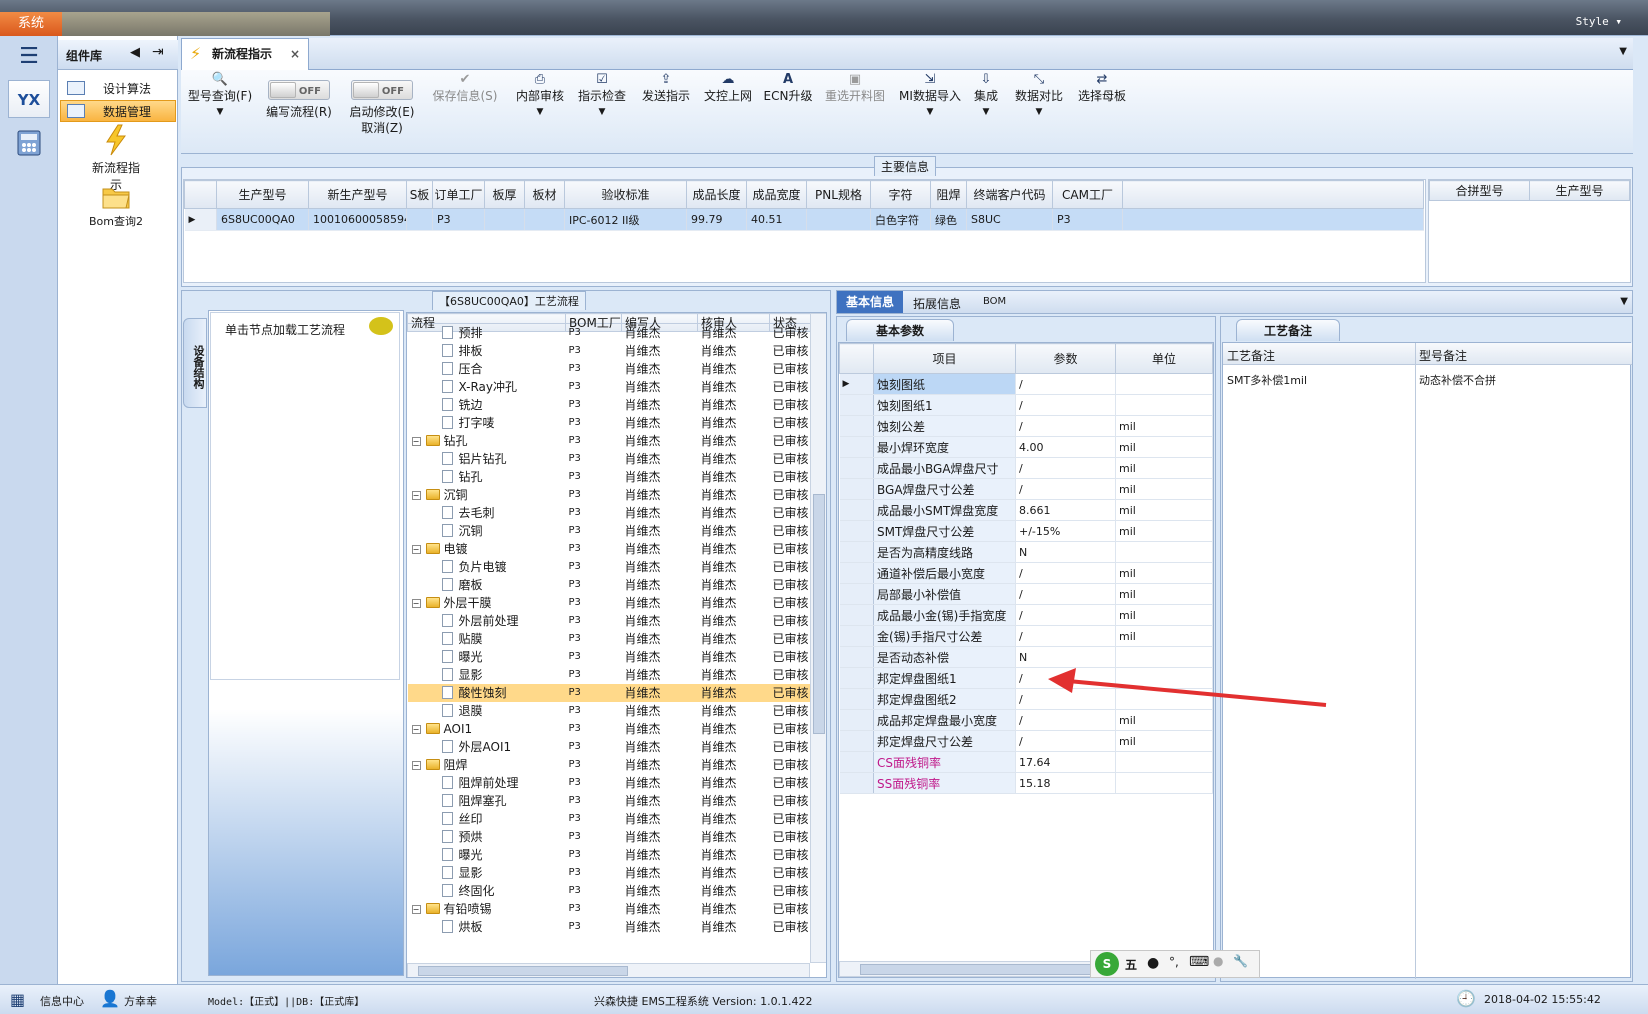 The image size is (1648, 1014). Describe the element at coordinates (1026, 405) in the screenshot. I see `table-row: 蚀刻图纸1/` at that location.